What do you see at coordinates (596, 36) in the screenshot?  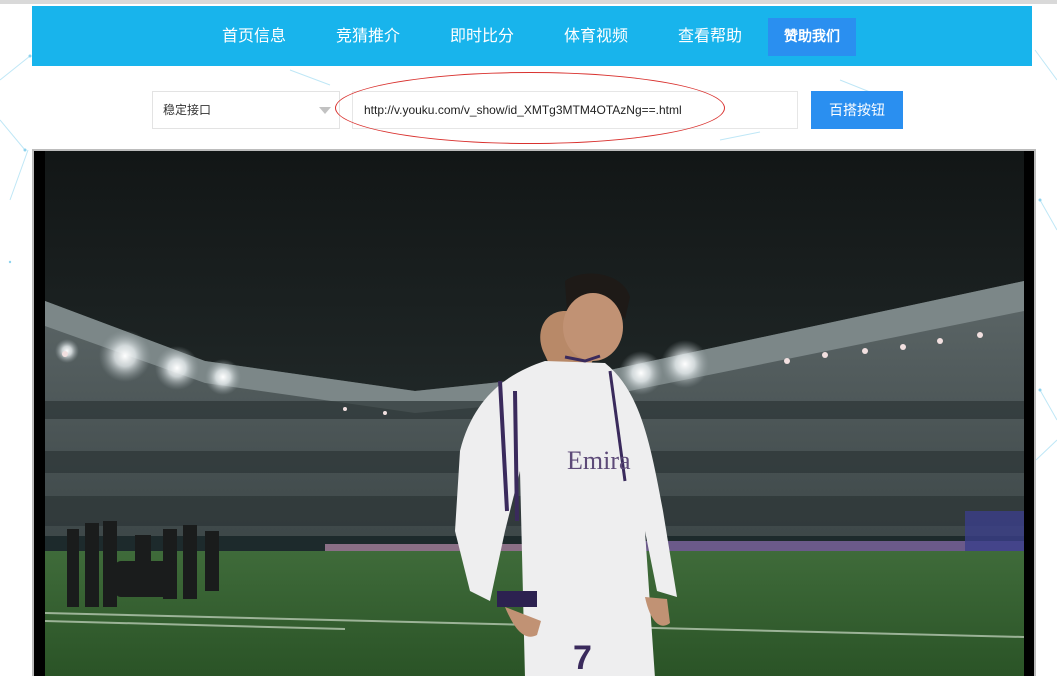 I see `nav-item-sports-videos: 体育视频` at bounding box center [596, 36].